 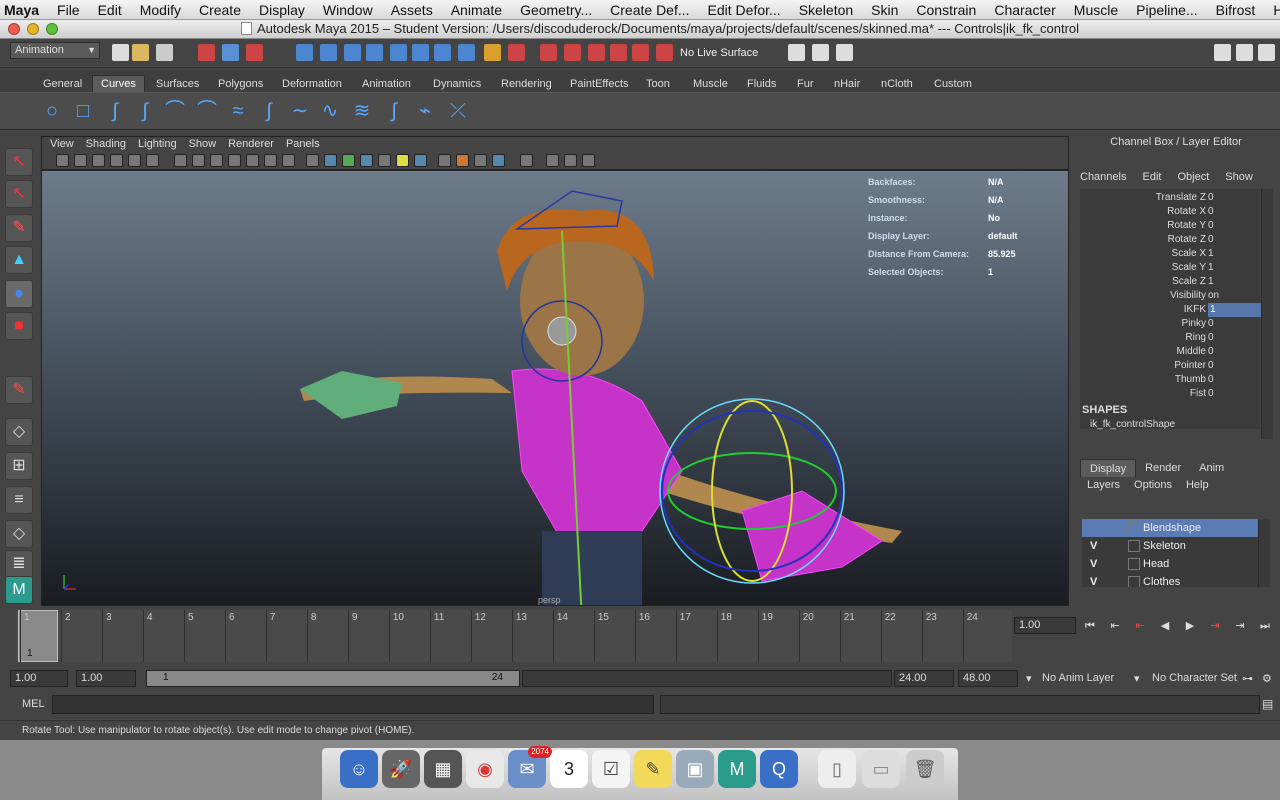 I want to click on menu-bifrost: Bifrost, so click(x=1236, y=10).